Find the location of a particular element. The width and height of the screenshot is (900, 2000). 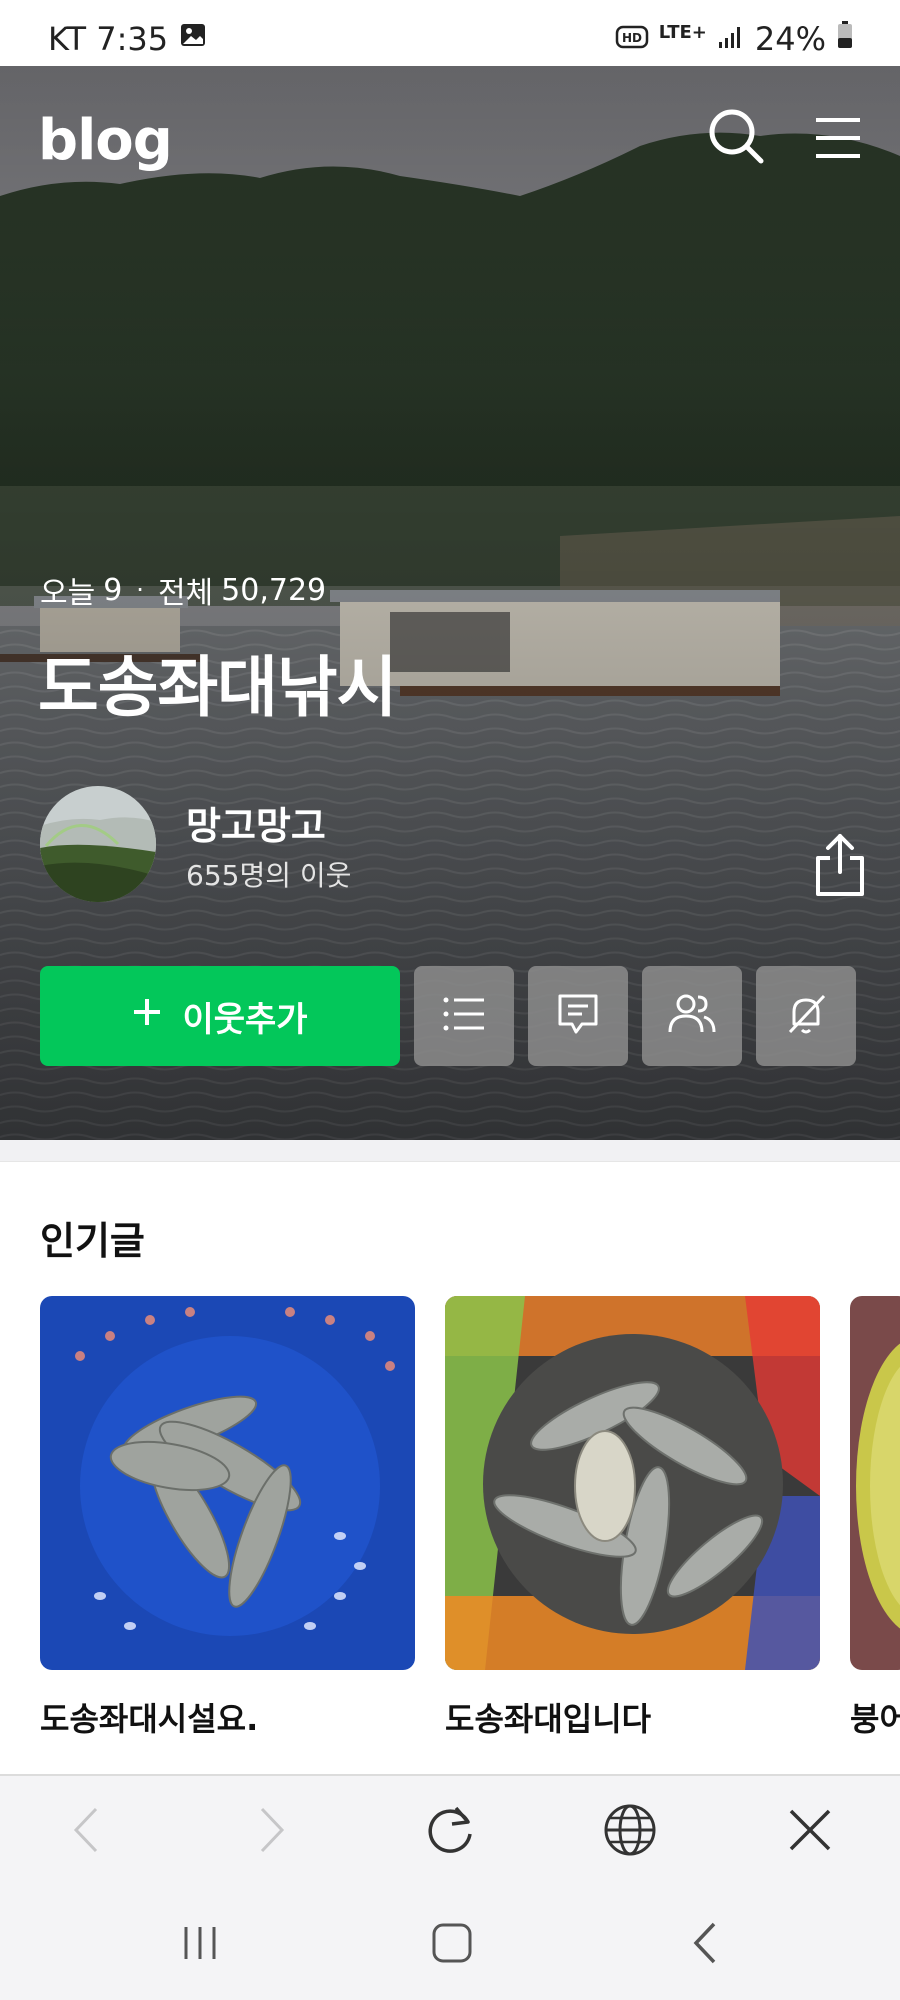

post-title: 붕어 is located at coordinates (875, 1717).